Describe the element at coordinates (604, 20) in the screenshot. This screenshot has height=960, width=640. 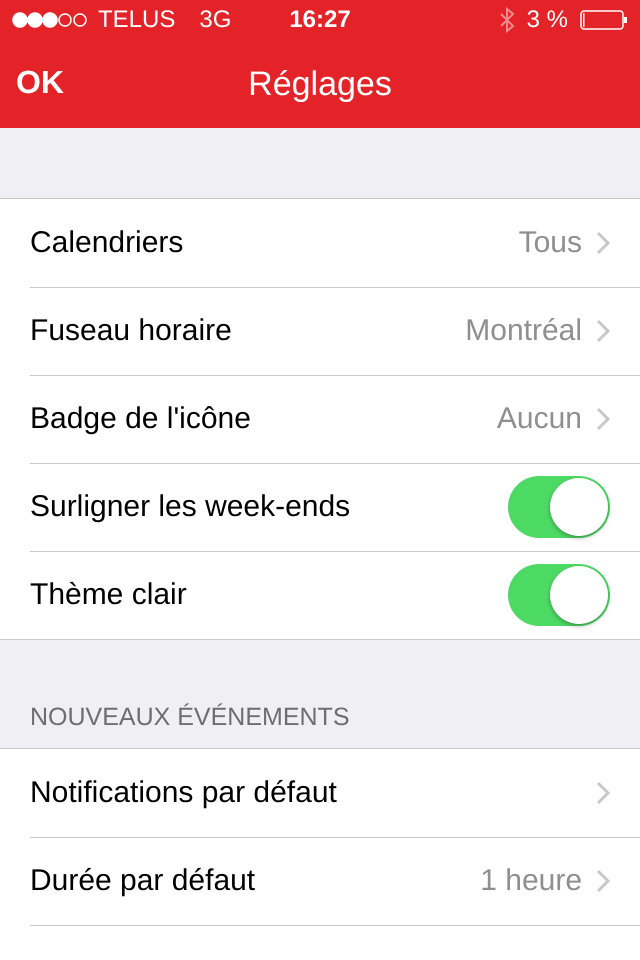
I see `battery-icon` at that location.